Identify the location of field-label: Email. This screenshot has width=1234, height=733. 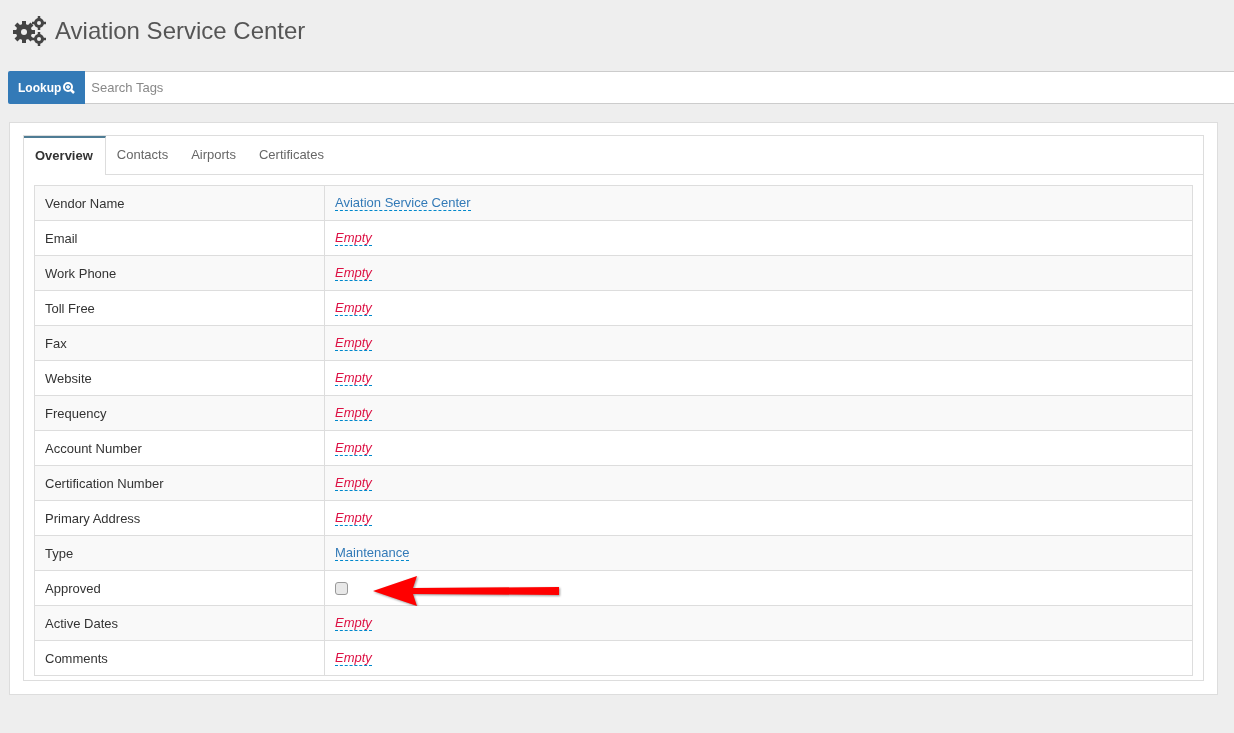
(61, 238).